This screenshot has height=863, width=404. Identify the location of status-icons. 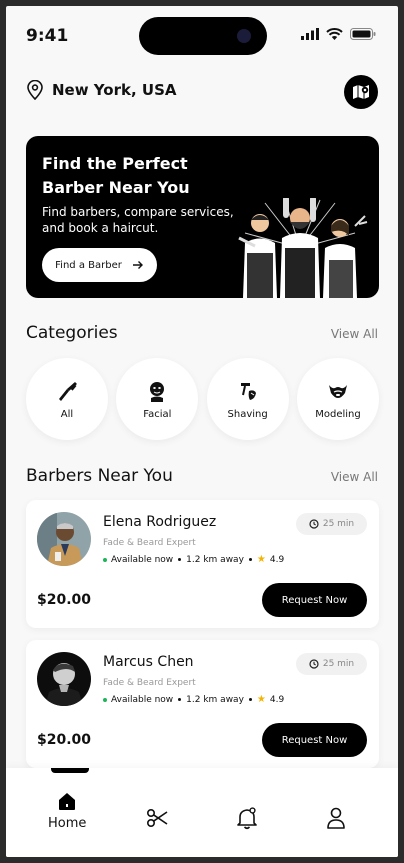
(338, 34).